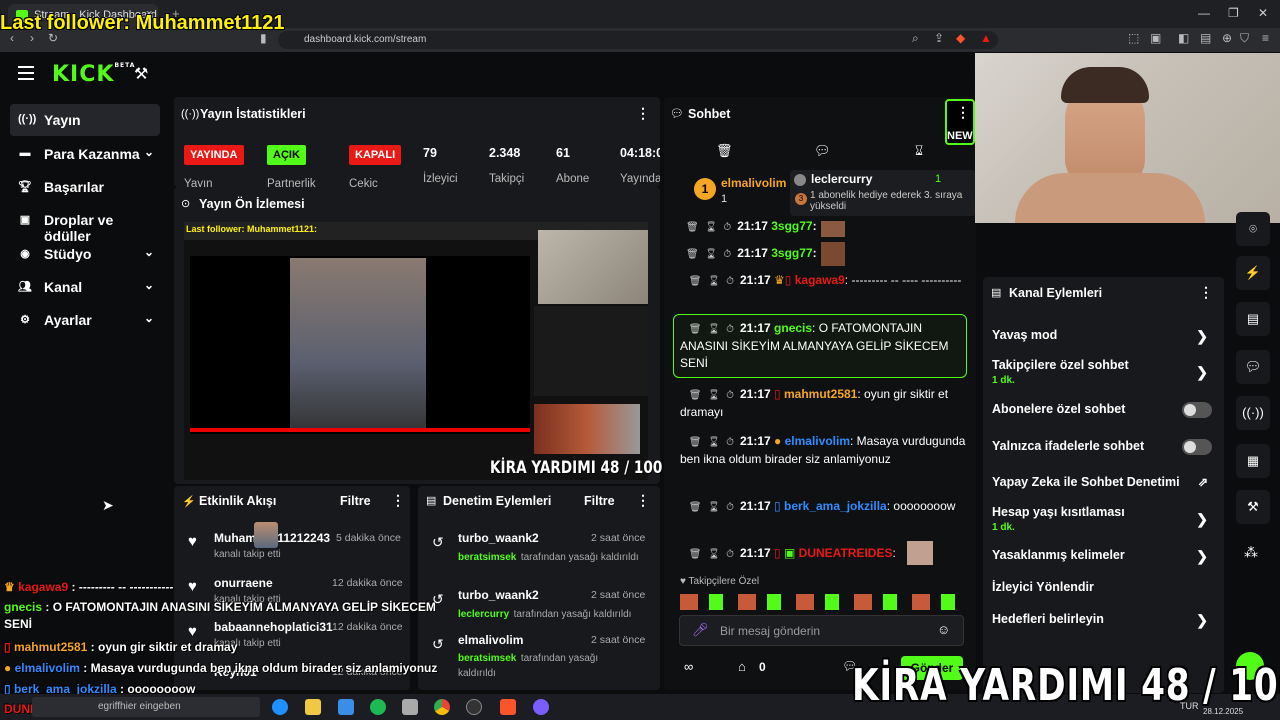 Image resolution: width=1280 pixels, height=720 pixels. I want to click on shield-icon: ⛉, so click(1244, 38).